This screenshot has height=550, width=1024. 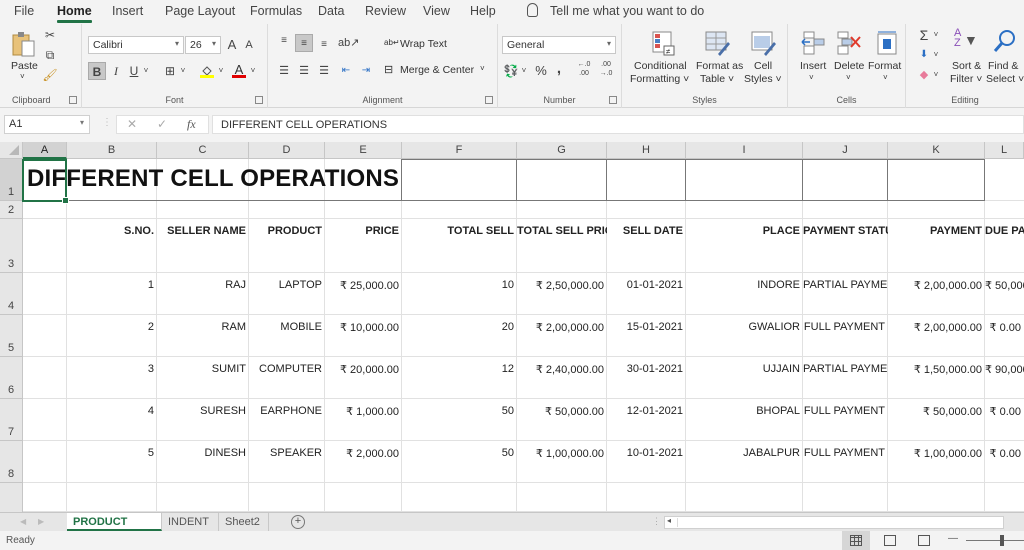 What do you see at coordinates (845, 150) in the screenshot?
I see `column-header-j: J` at bounding box center [845, 150].